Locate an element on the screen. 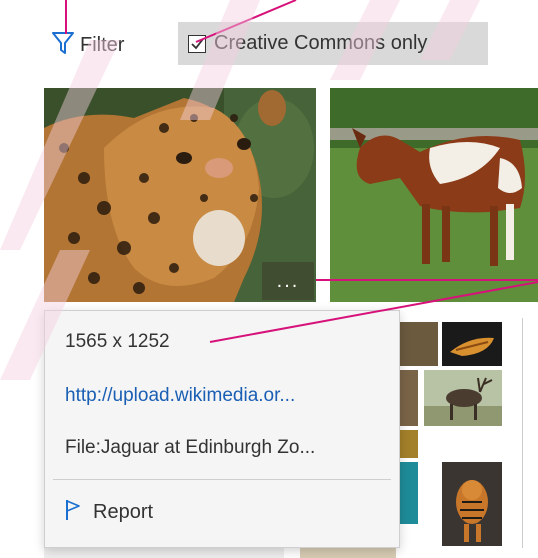 This screenshot has width=538, height=558. creative-commons-toggle: Creative Commons only is located at coordinates (333, 43).